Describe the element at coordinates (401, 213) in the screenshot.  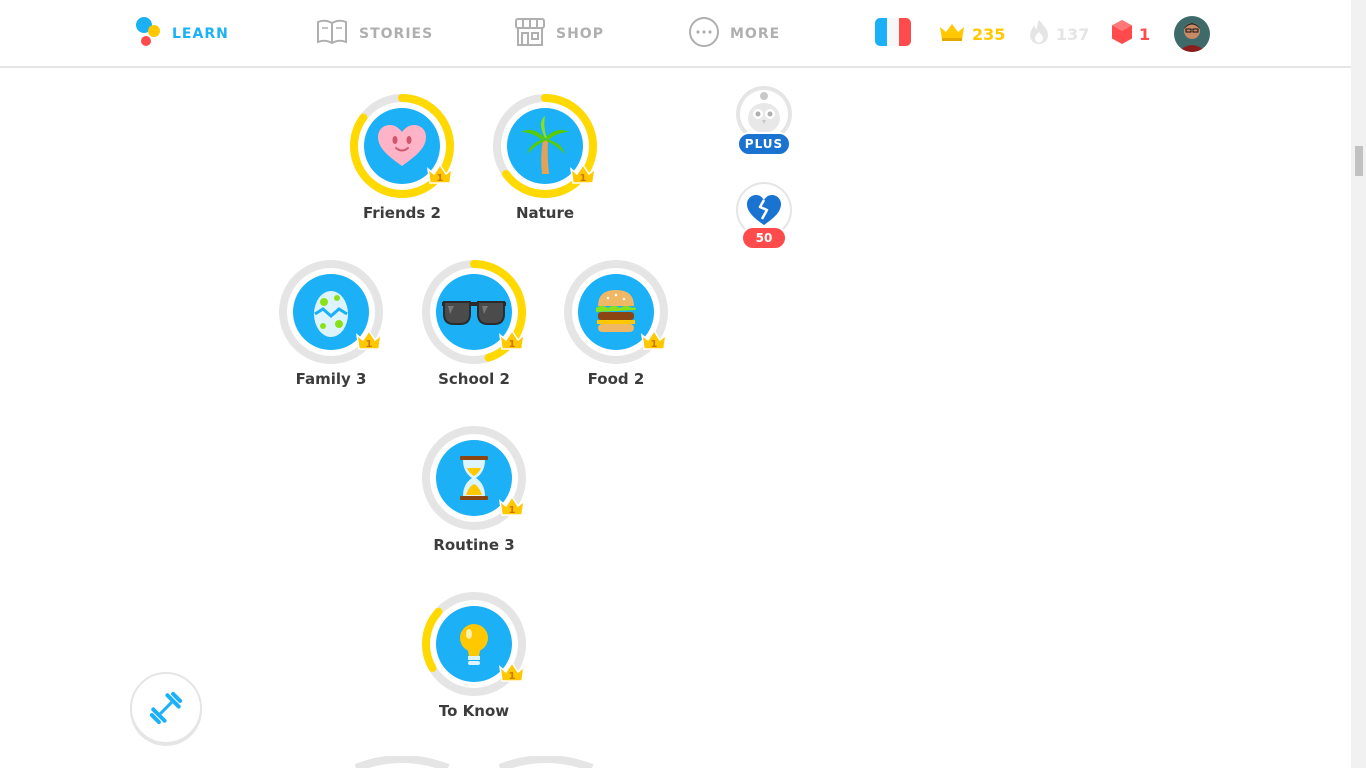
I see `skill-label: Friends 2` at that location.